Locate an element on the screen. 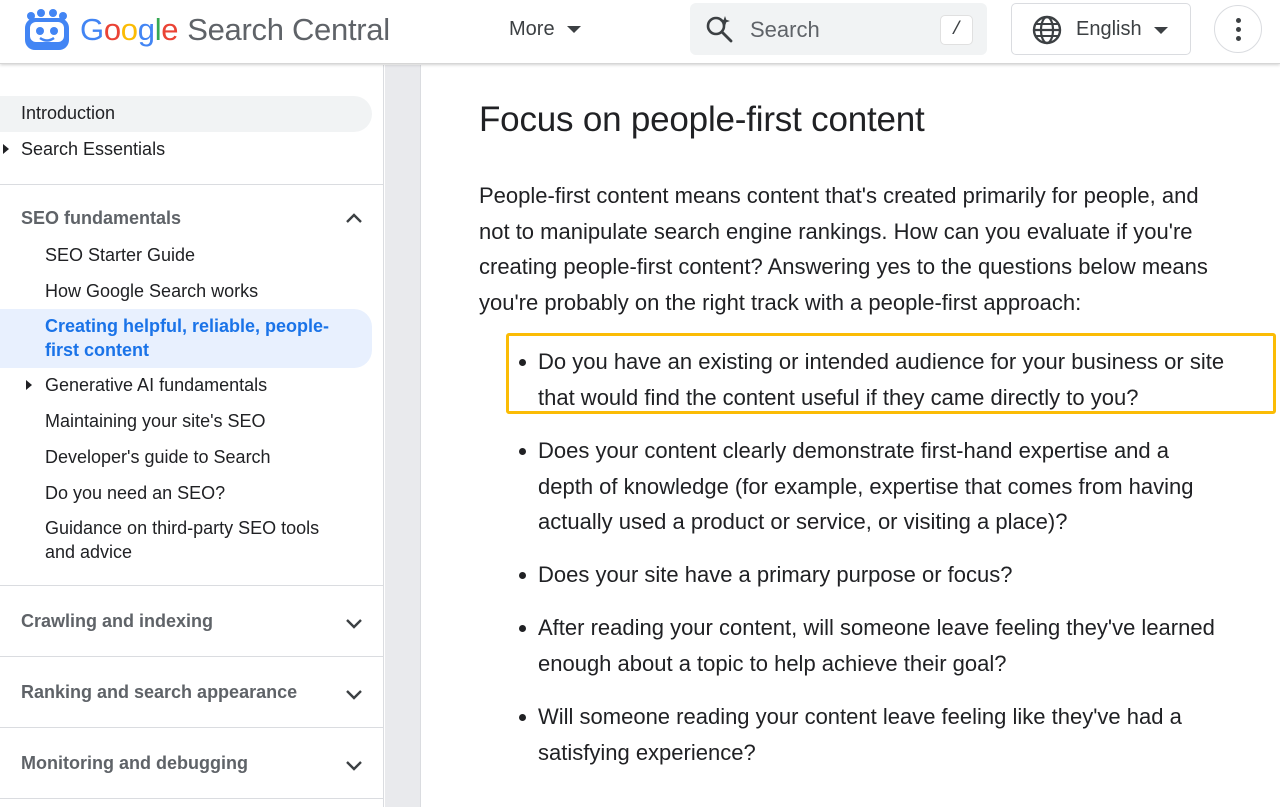 The height and width of the screenshot is (807, 1280). sidebar-resize-gutter is located at coordinates (403, 436).